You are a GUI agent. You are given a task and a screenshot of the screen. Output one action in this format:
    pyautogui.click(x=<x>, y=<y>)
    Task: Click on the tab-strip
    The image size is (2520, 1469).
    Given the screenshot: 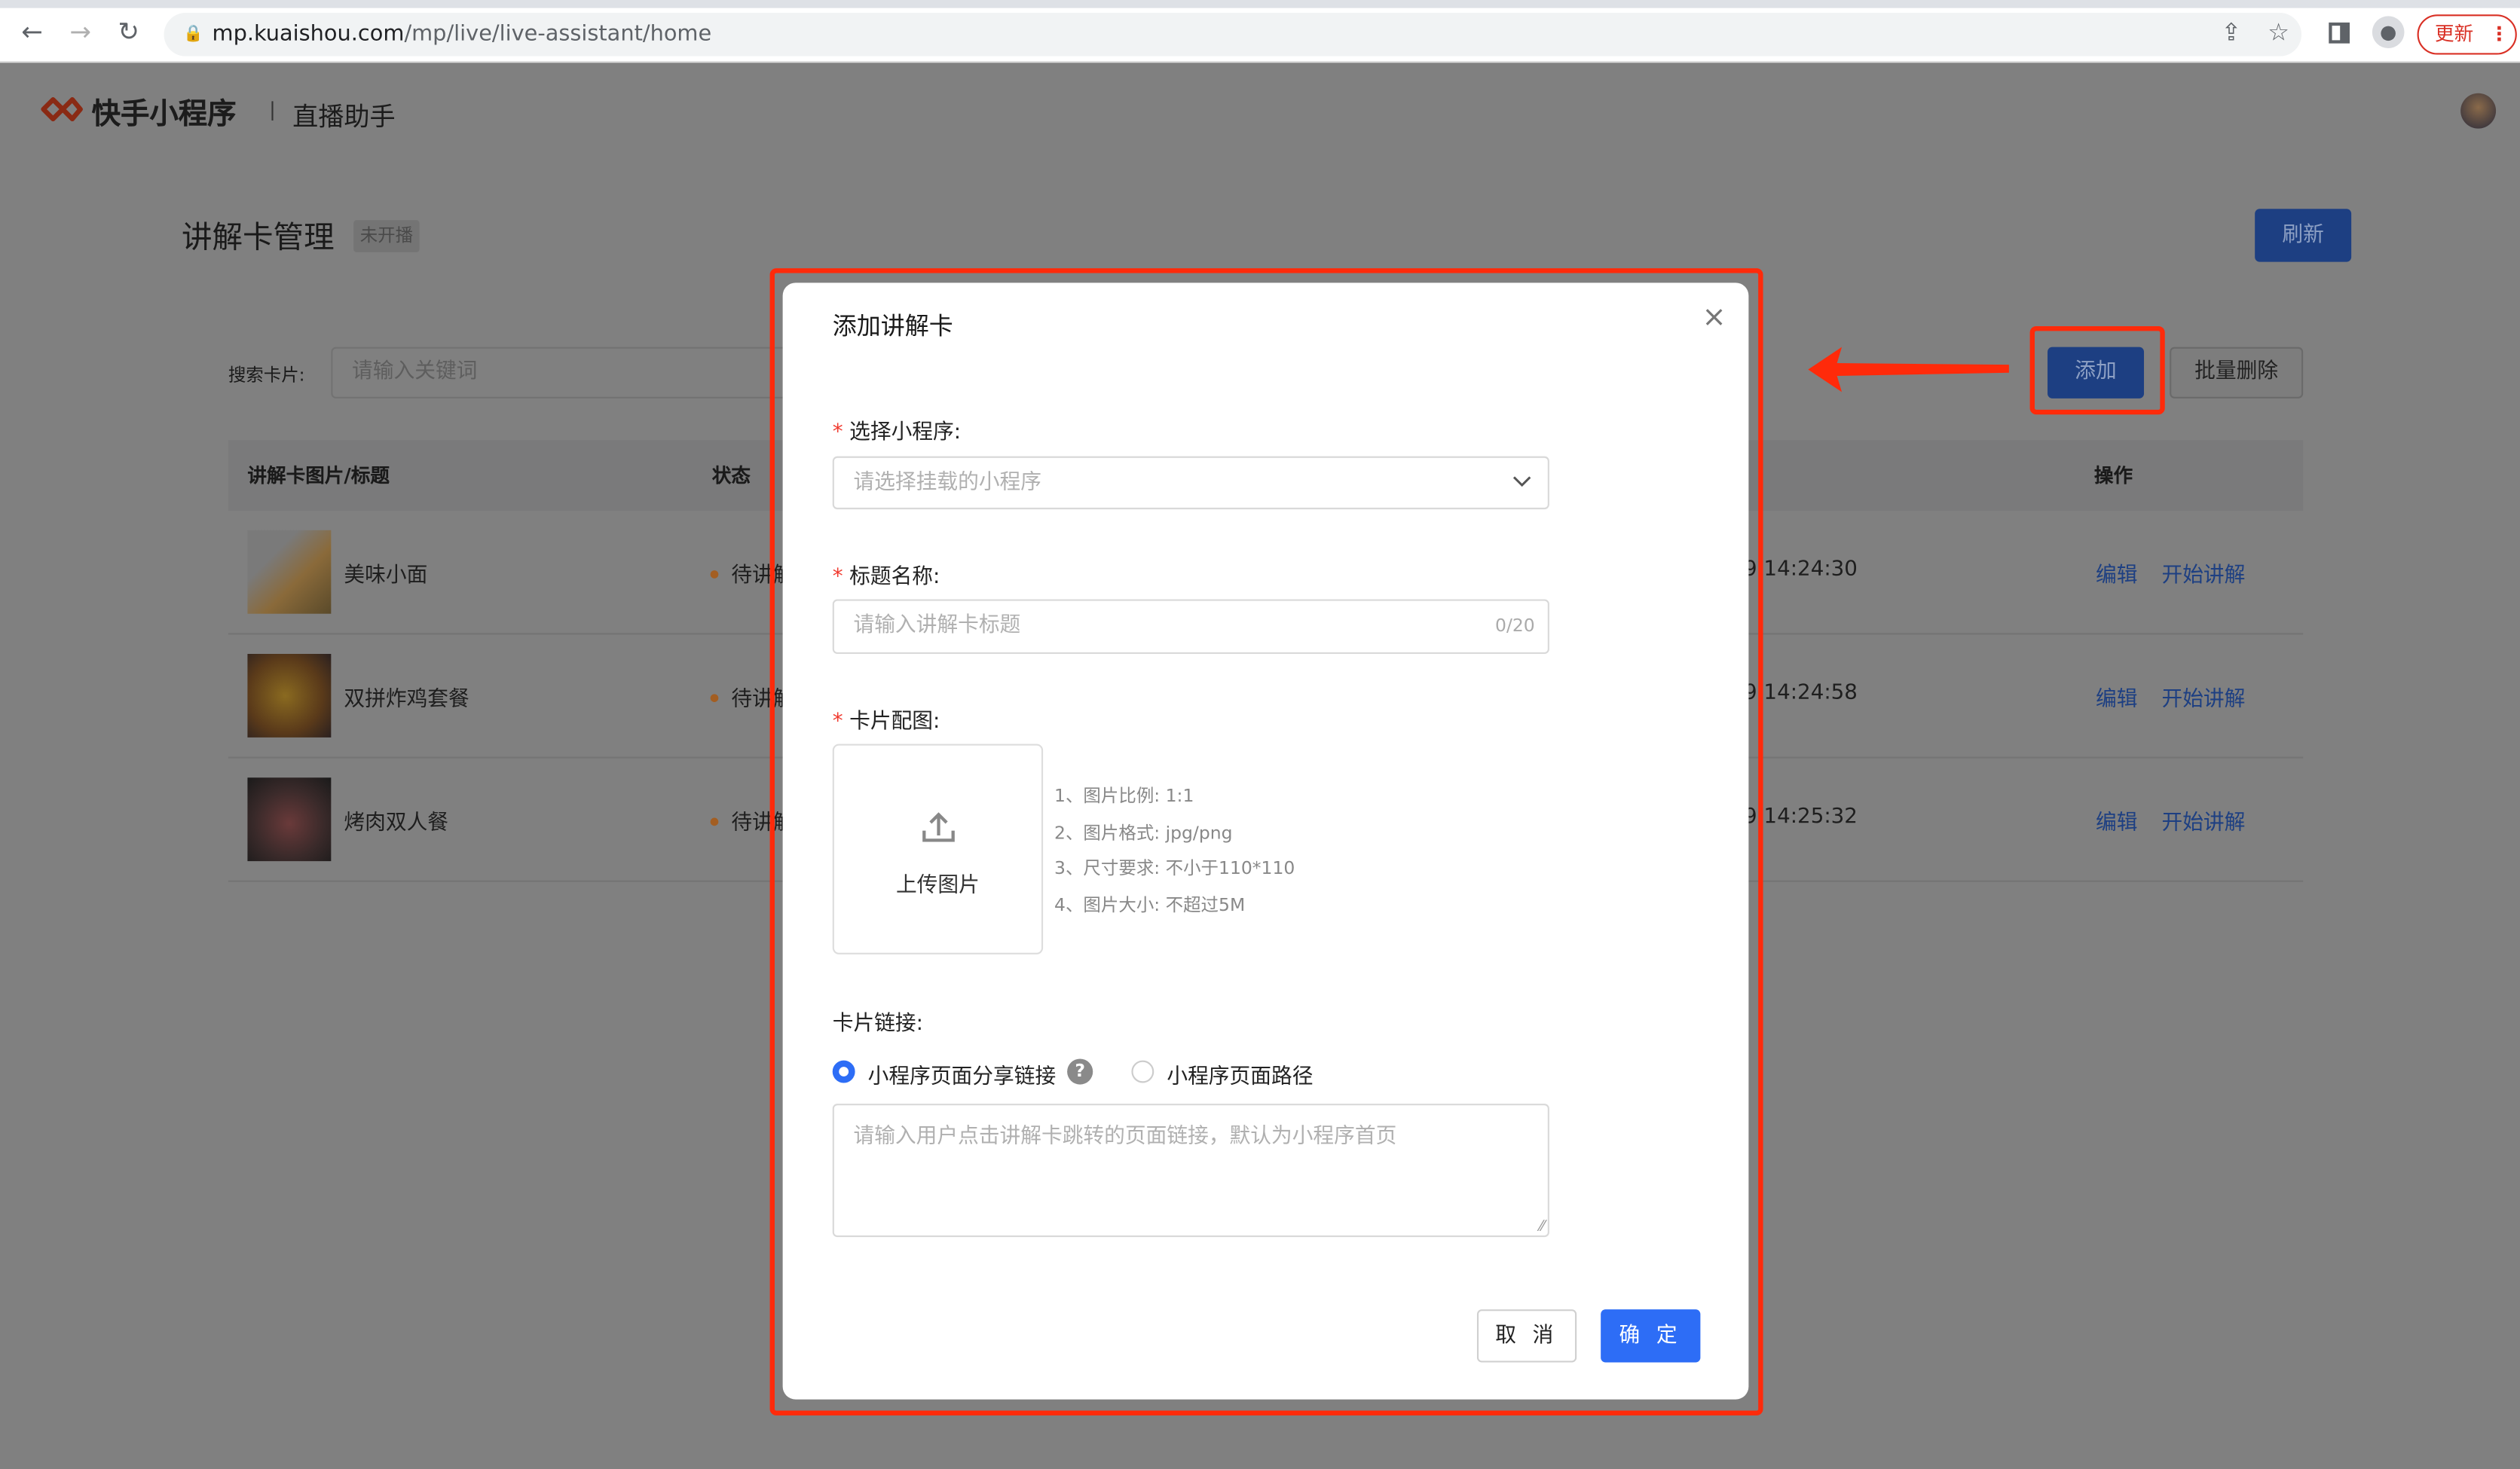 What is the action you would take?
    pyautogui.click(x=1260, y=4)
    